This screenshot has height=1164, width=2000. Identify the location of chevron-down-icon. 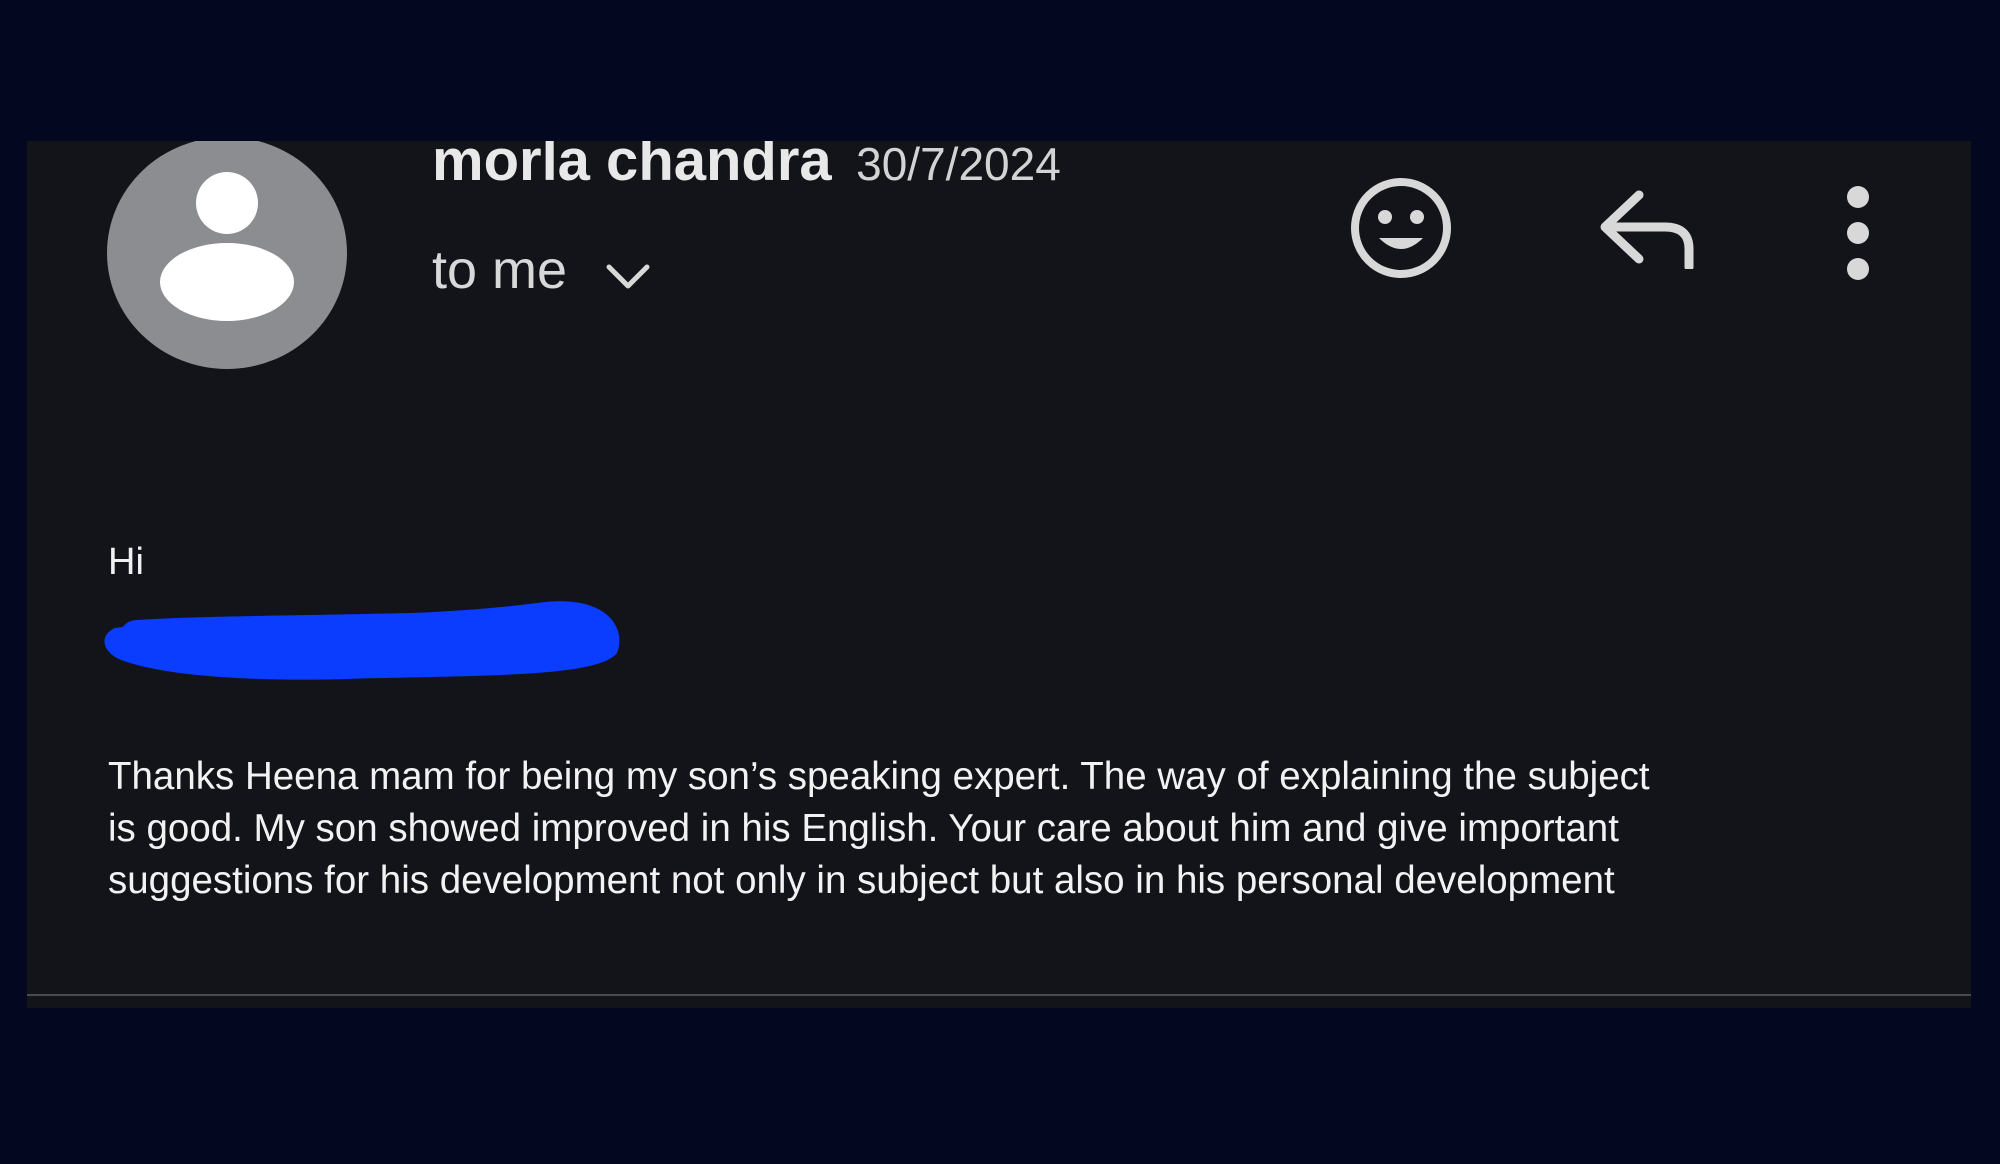
(628, 276).